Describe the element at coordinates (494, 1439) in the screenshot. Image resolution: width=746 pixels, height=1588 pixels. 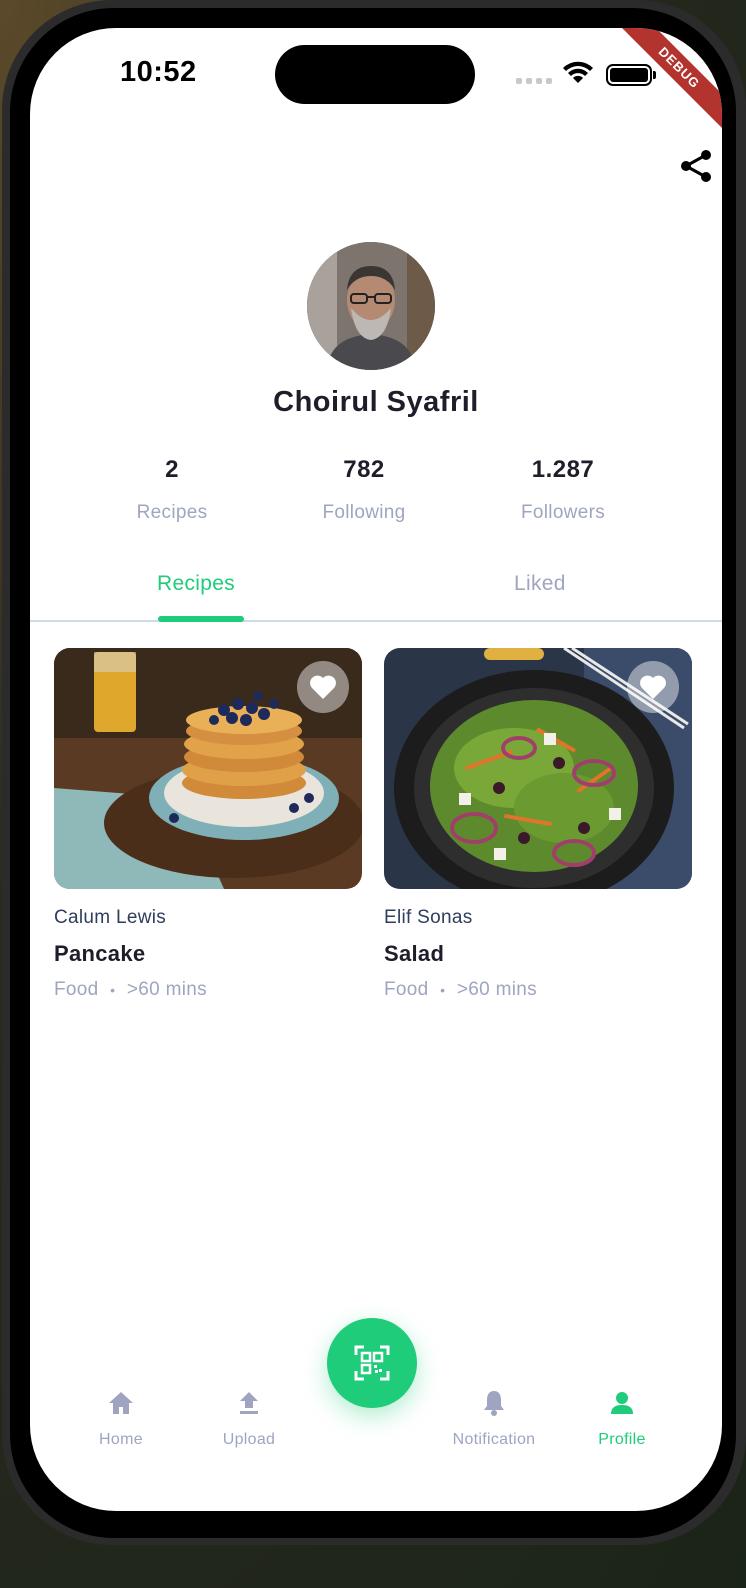
I see `nav-label: Notification` at that location.